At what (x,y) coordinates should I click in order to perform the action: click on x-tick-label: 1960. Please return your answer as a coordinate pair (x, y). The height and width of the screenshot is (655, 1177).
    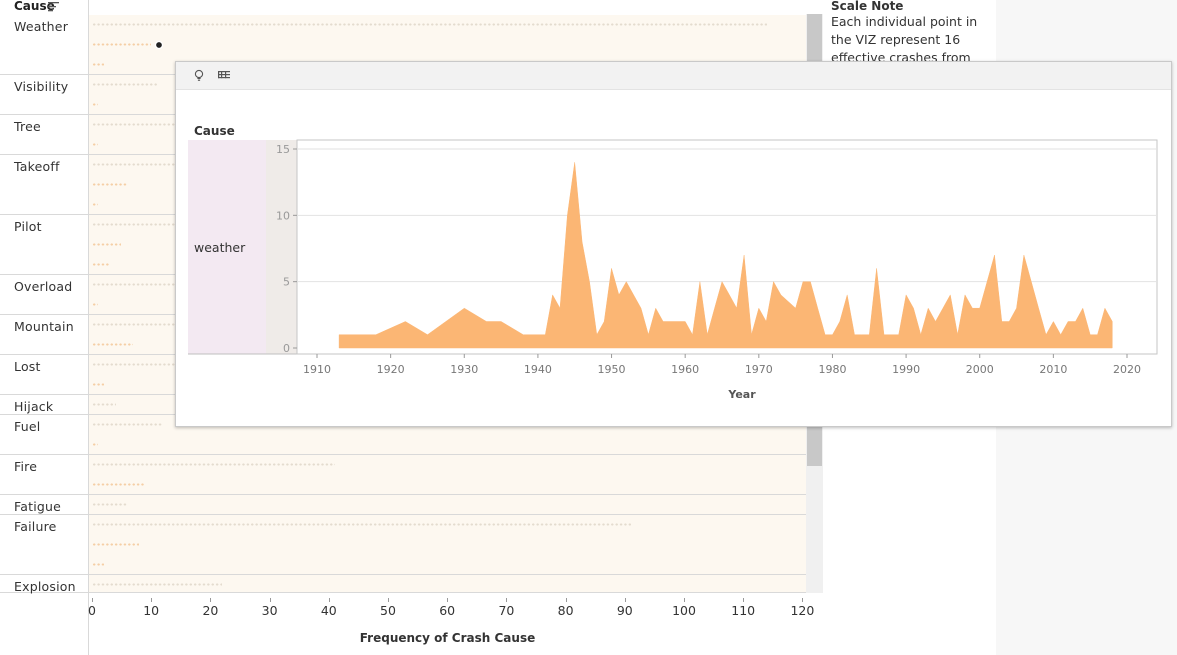
    Looking at the image, I should click on (685, 369).